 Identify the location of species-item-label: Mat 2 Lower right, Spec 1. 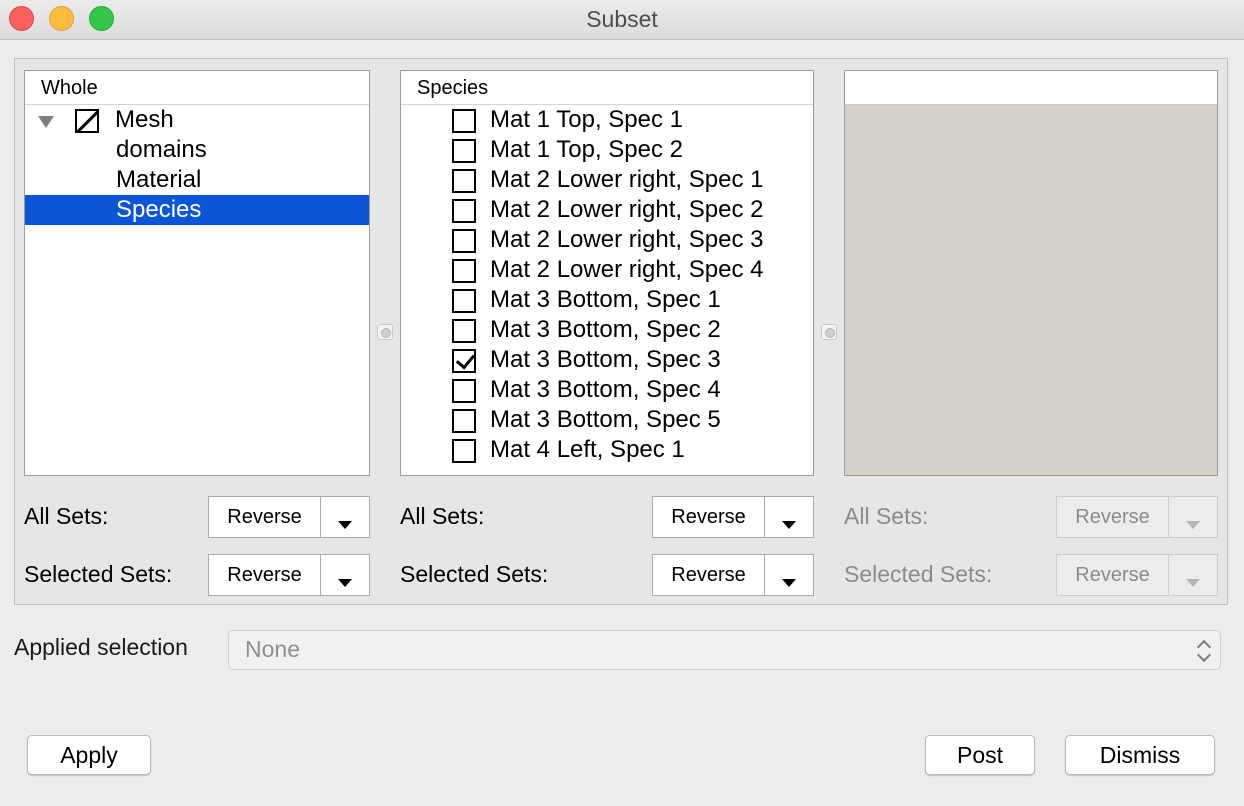
(627, 179).